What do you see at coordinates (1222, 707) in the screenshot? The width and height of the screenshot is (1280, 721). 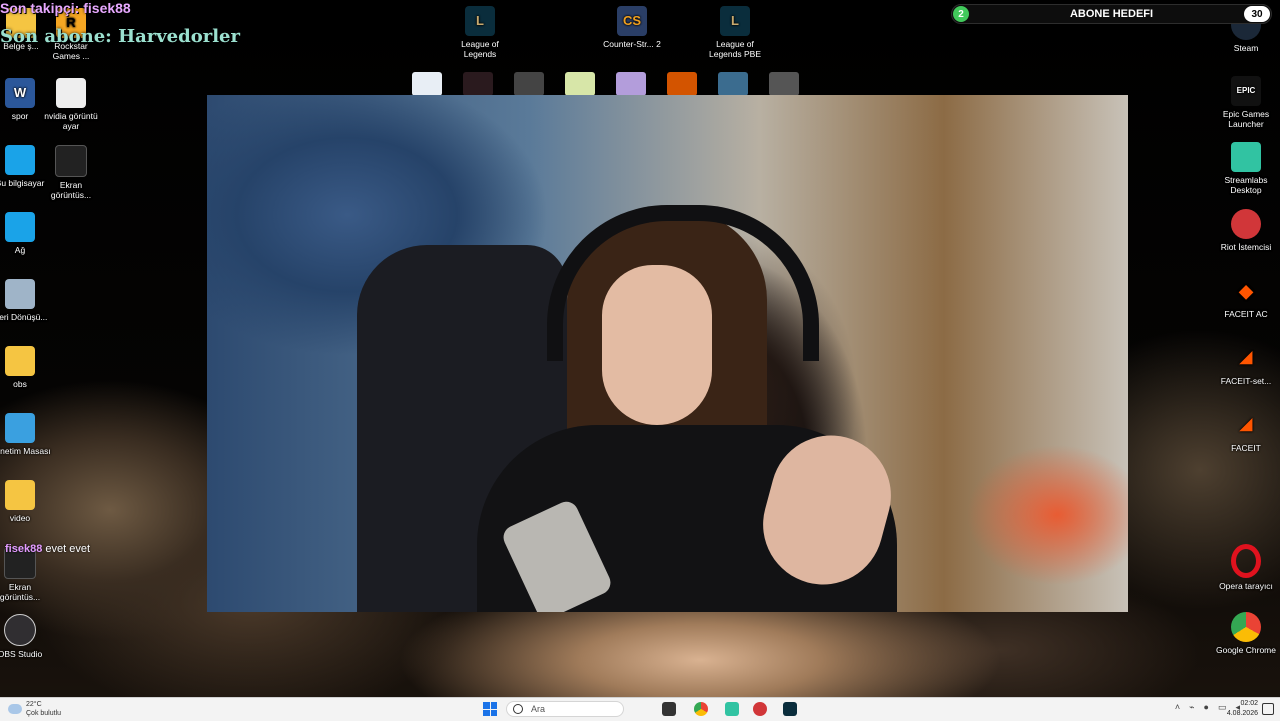 I see `display-icon: ▭` at bounding box center [1222, 707].